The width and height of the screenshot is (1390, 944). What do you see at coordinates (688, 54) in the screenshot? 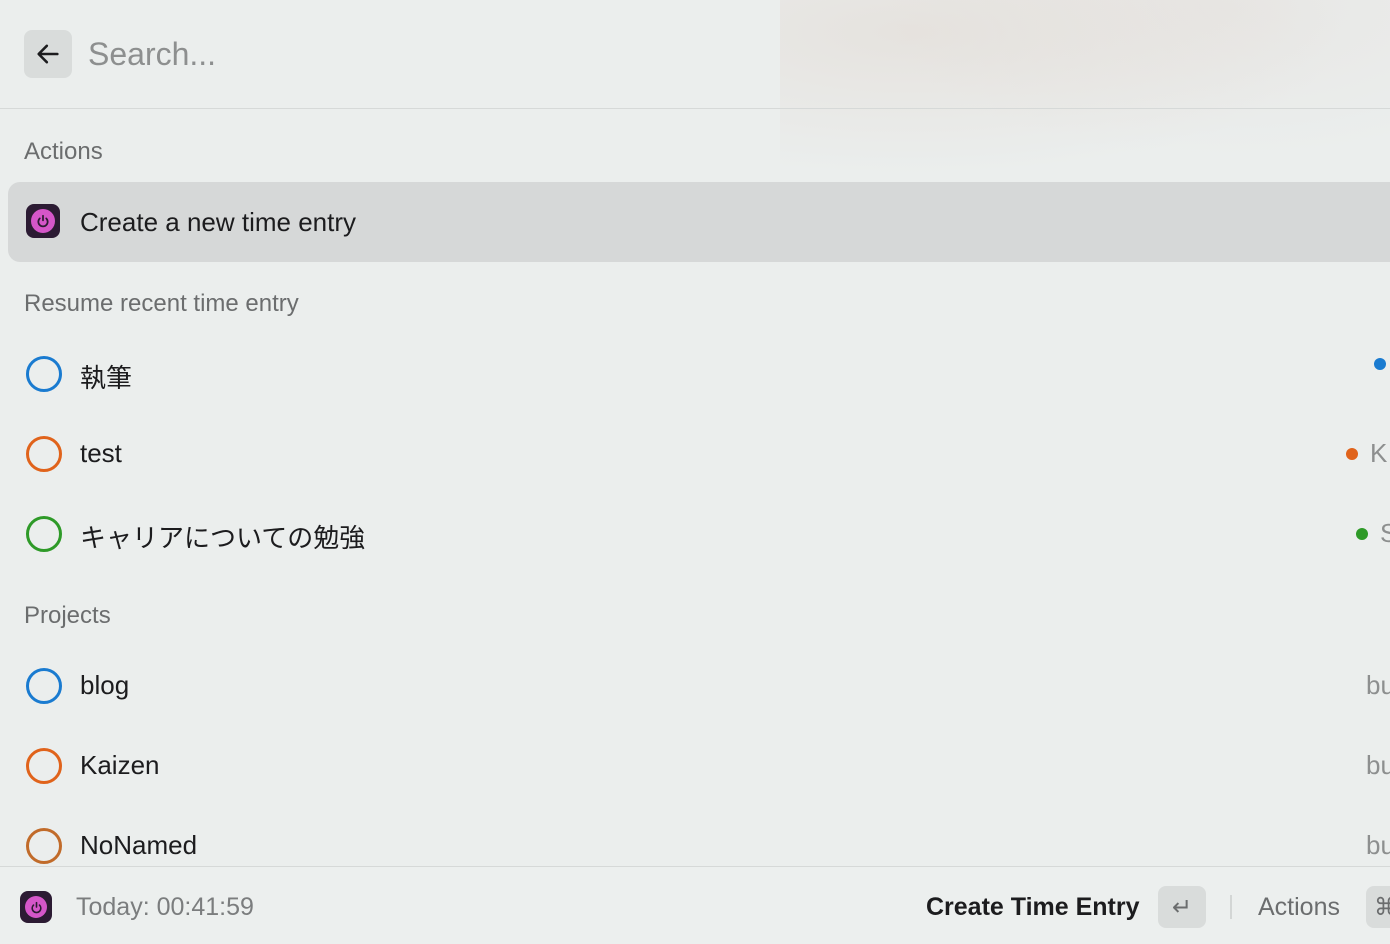
I see `search-input` at bounding box center [688, 54].